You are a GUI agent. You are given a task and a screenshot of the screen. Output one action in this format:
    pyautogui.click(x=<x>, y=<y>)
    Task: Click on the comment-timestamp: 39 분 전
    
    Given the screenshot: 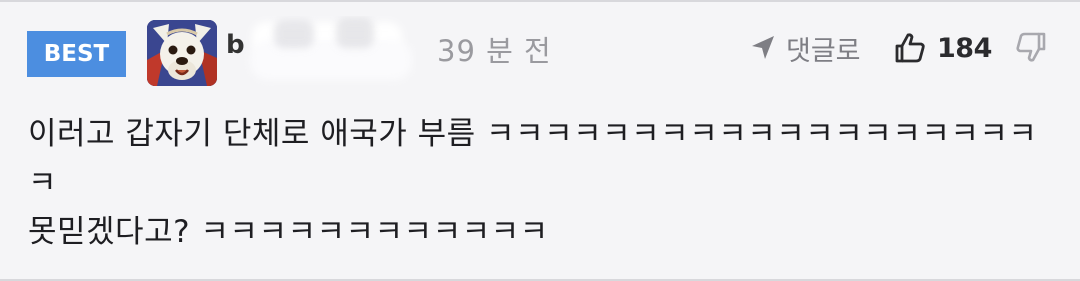 What is the action you would take?
    pyautogui.click(x=494, y=51)
    